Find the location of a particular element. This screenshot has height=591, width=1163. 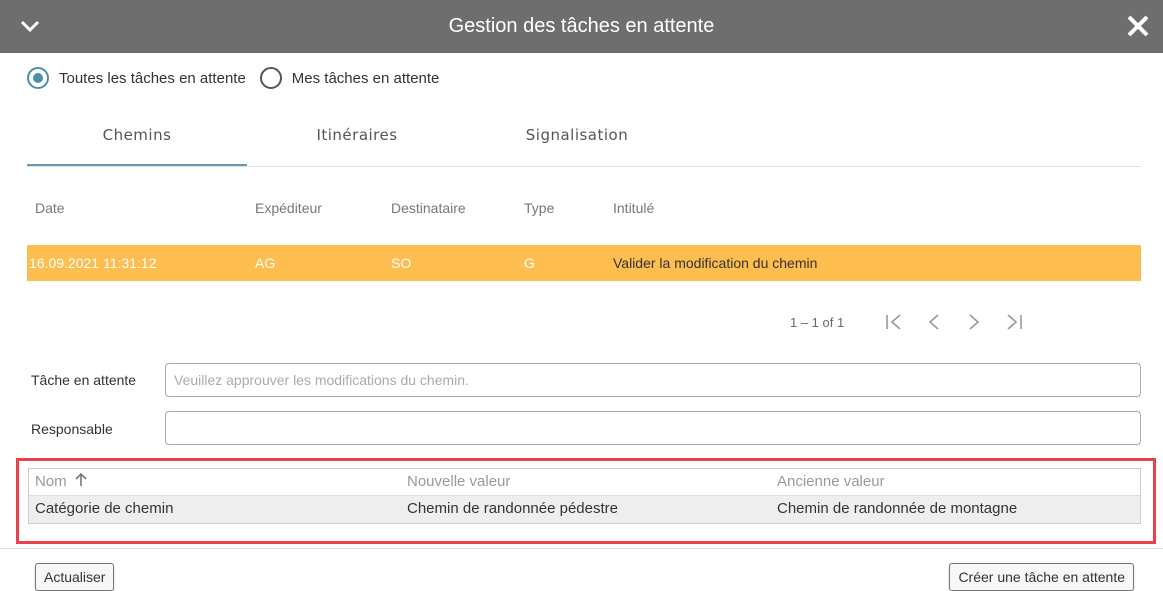

radio-unchecked-icon is located at coordinates (270, 78).